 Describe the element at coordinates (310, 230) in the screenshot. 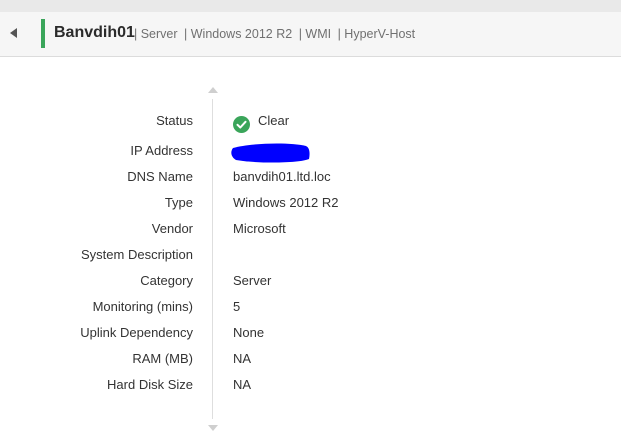

I see `detail-row-vendor: Vendor Microsoft` at that location.